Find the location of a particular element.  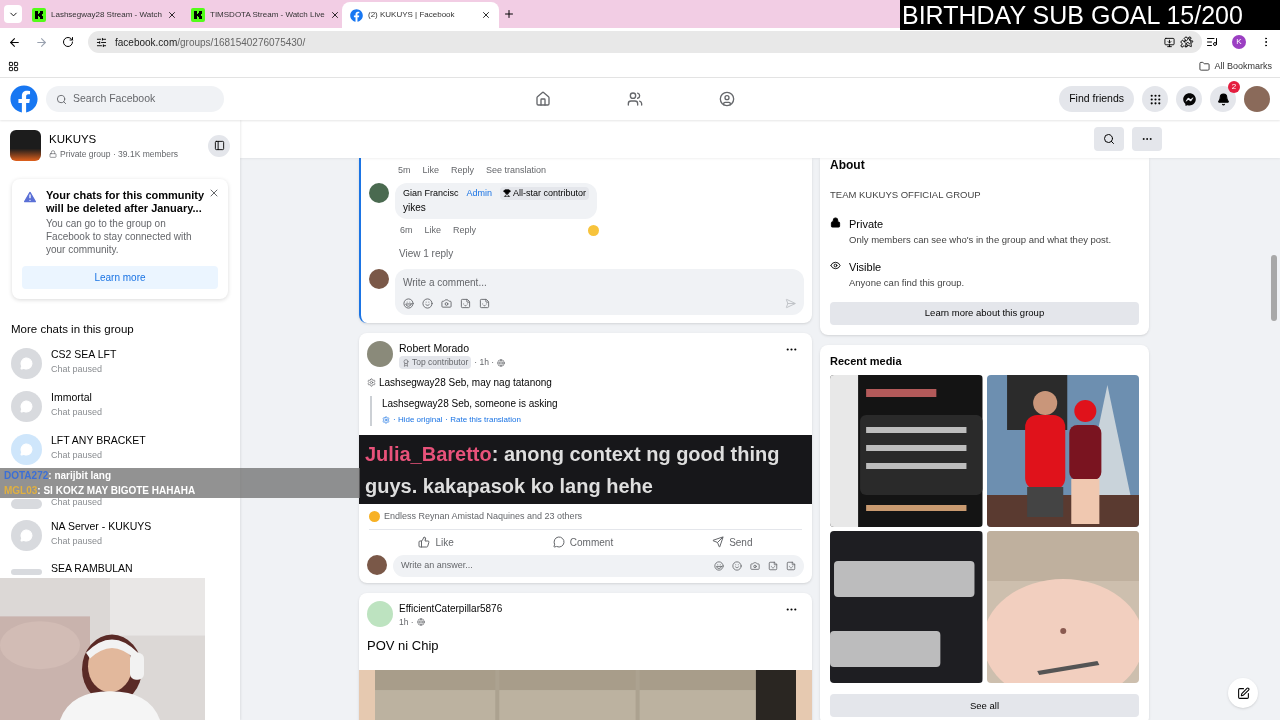

comment-author: Gian Francisc is located at coordinates (431, 193).